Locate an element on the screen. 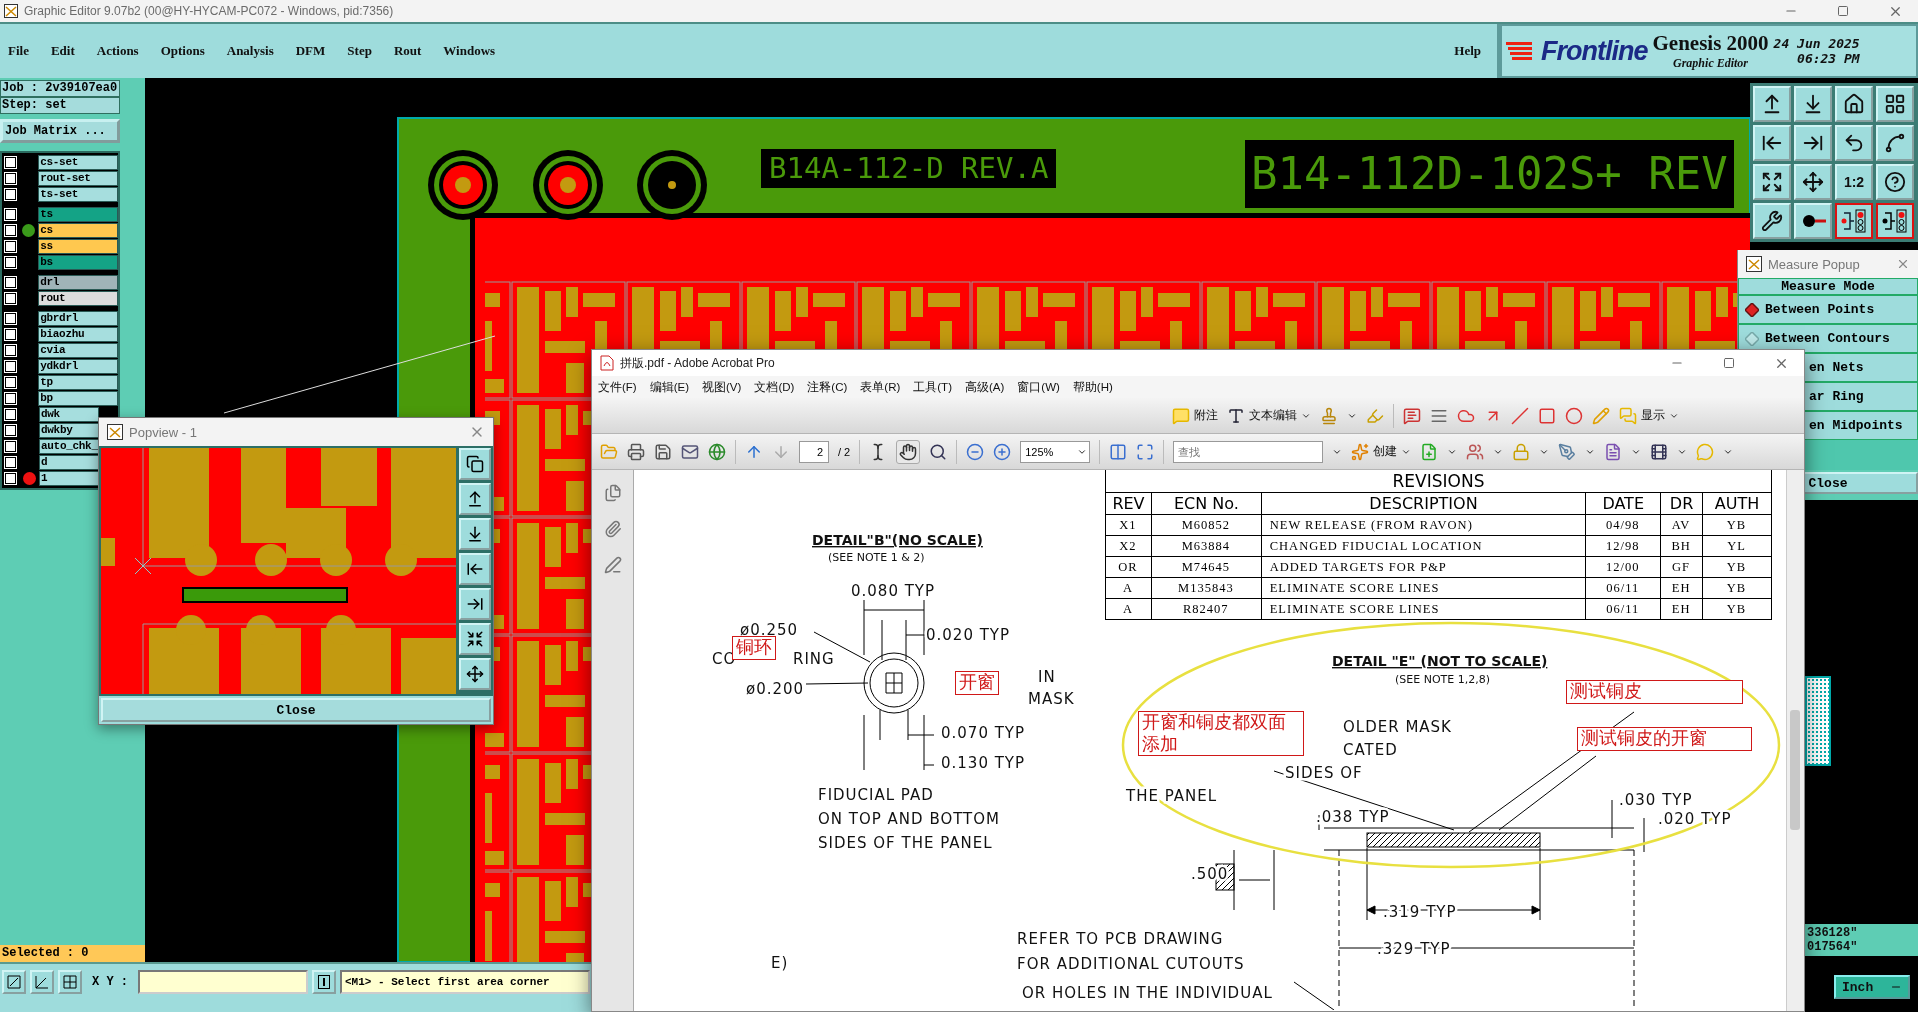 Image resolution: width=1918 pixels, height=1012 pixels. annotation-note: 开窗 is located at coordinates (977, 683).